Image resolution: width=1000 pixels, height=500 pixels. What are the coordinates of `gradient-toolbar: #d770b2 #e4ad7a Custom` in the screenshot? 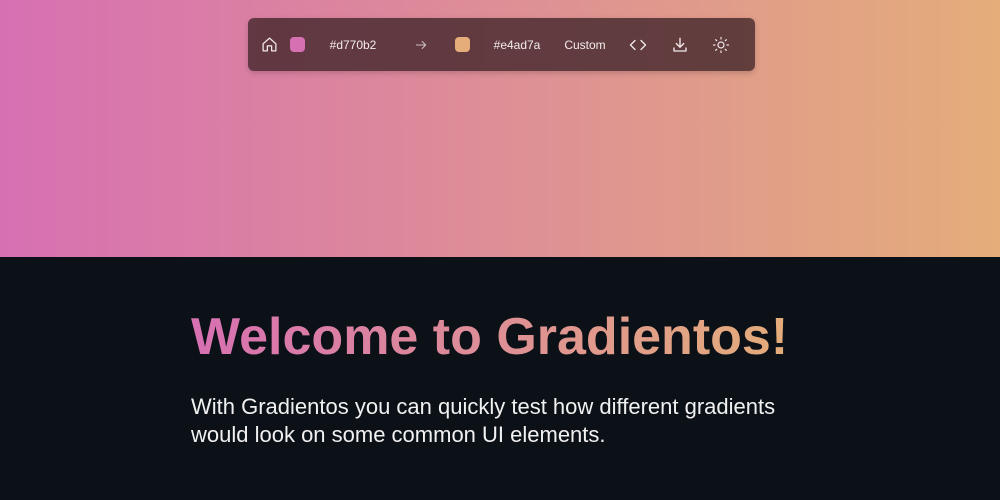 It's located at (501, 44).